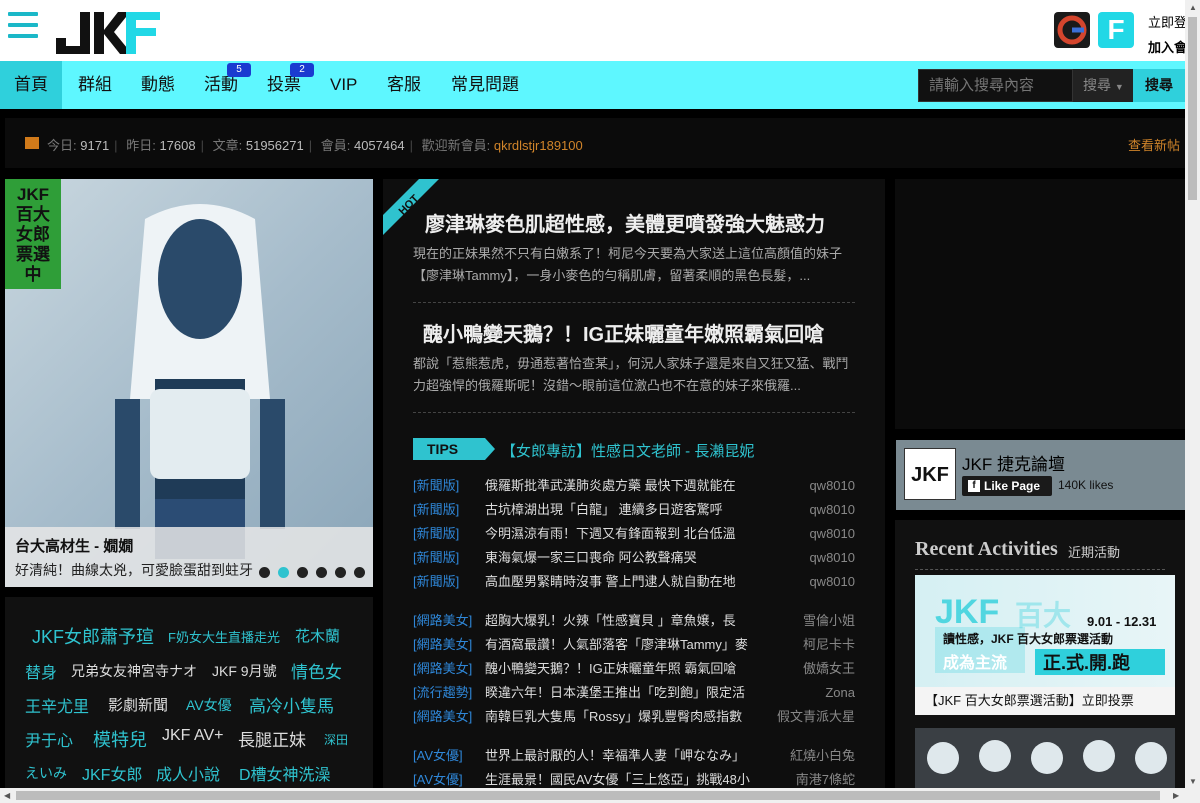 This screenshot has width=1200, height=803. Describe the element at coordinates (1007, 486) in the screenshot. I see `fb-like-button: f Like Page` at that location.